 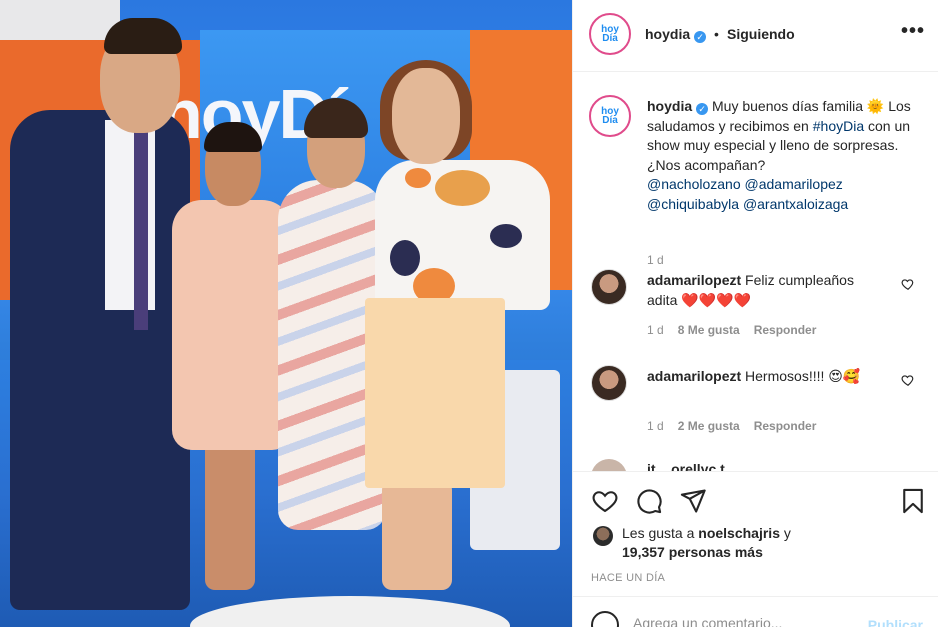 I want to click on comment-emoji: ❤️❤️❤️❤️, so click(x=716, y=299).